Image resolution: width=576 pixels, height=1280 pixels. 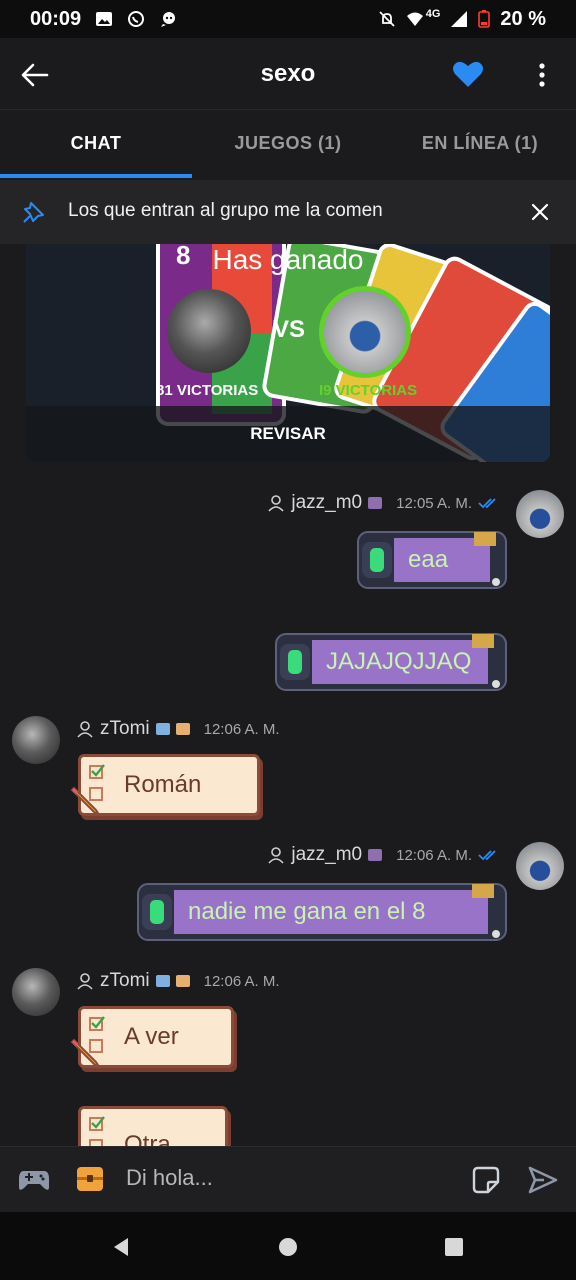 What do you see at coordinates (383, 855) in the screenshot?
I see `message-header: jazz_m0 12:06 A. M.` at bounding box center [383, 855].